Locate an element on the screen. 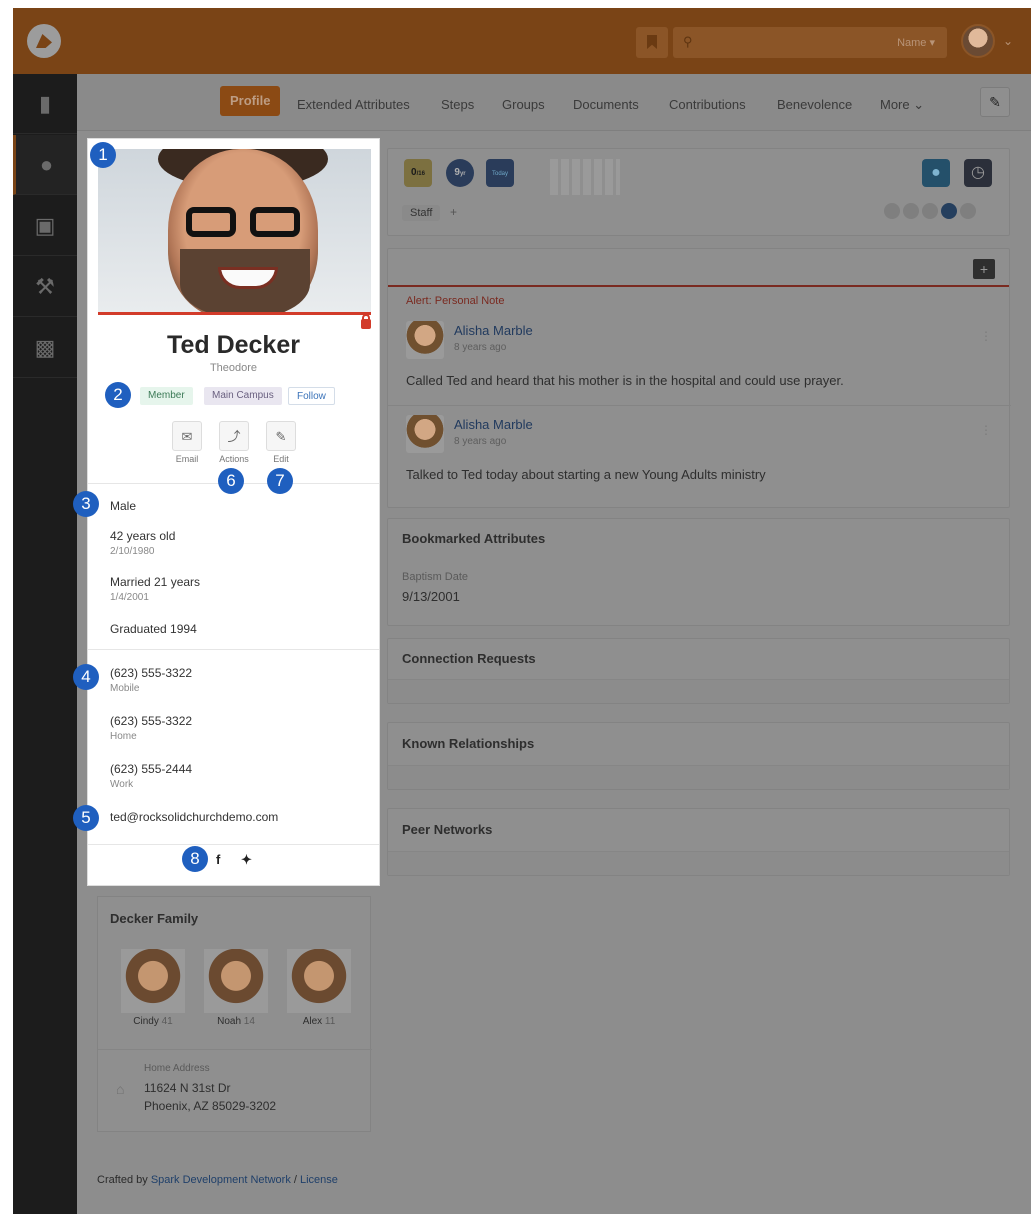  family-member: Alex 11 is located at coordinates (319, 988).